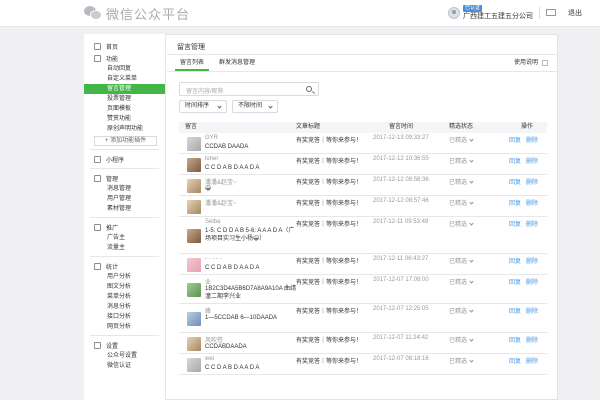  Describe the element at coordinates (124, 209) in the screenshot. I see `sidebar-item-materials: 素材管理` at that location.